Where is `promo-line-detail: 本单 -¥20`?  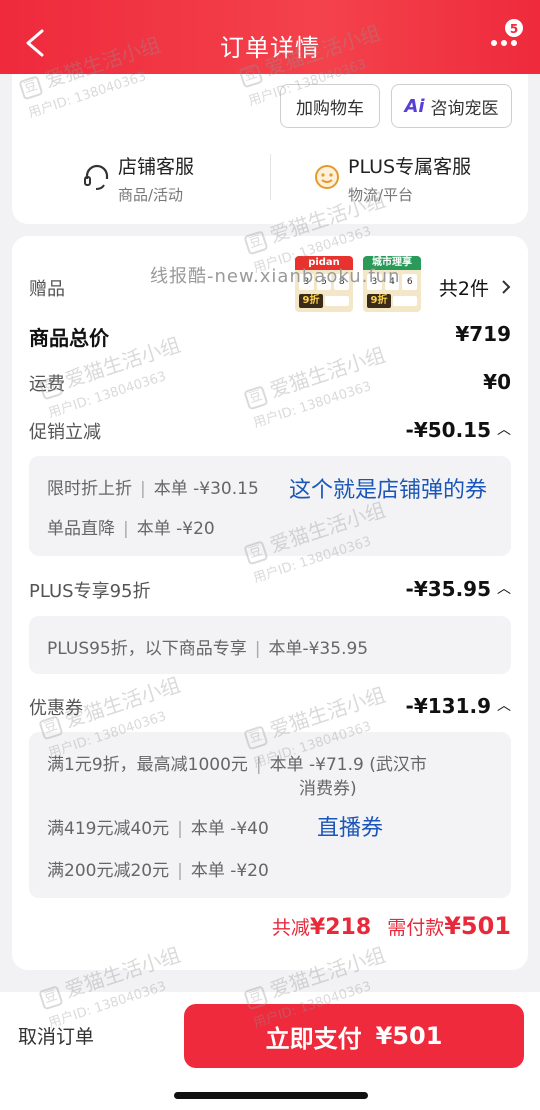
promo-line-detail: 本单 -¥20 is located at coordinates (175, 529).